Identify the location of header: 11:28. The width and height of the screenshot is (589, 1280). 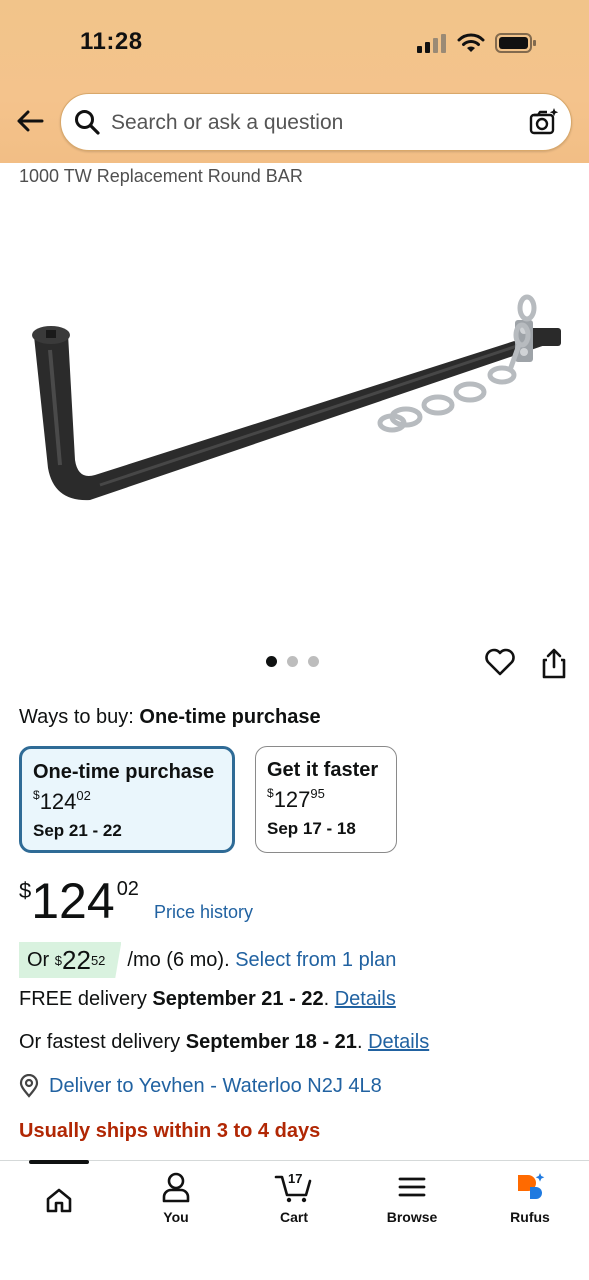
(294, 81).